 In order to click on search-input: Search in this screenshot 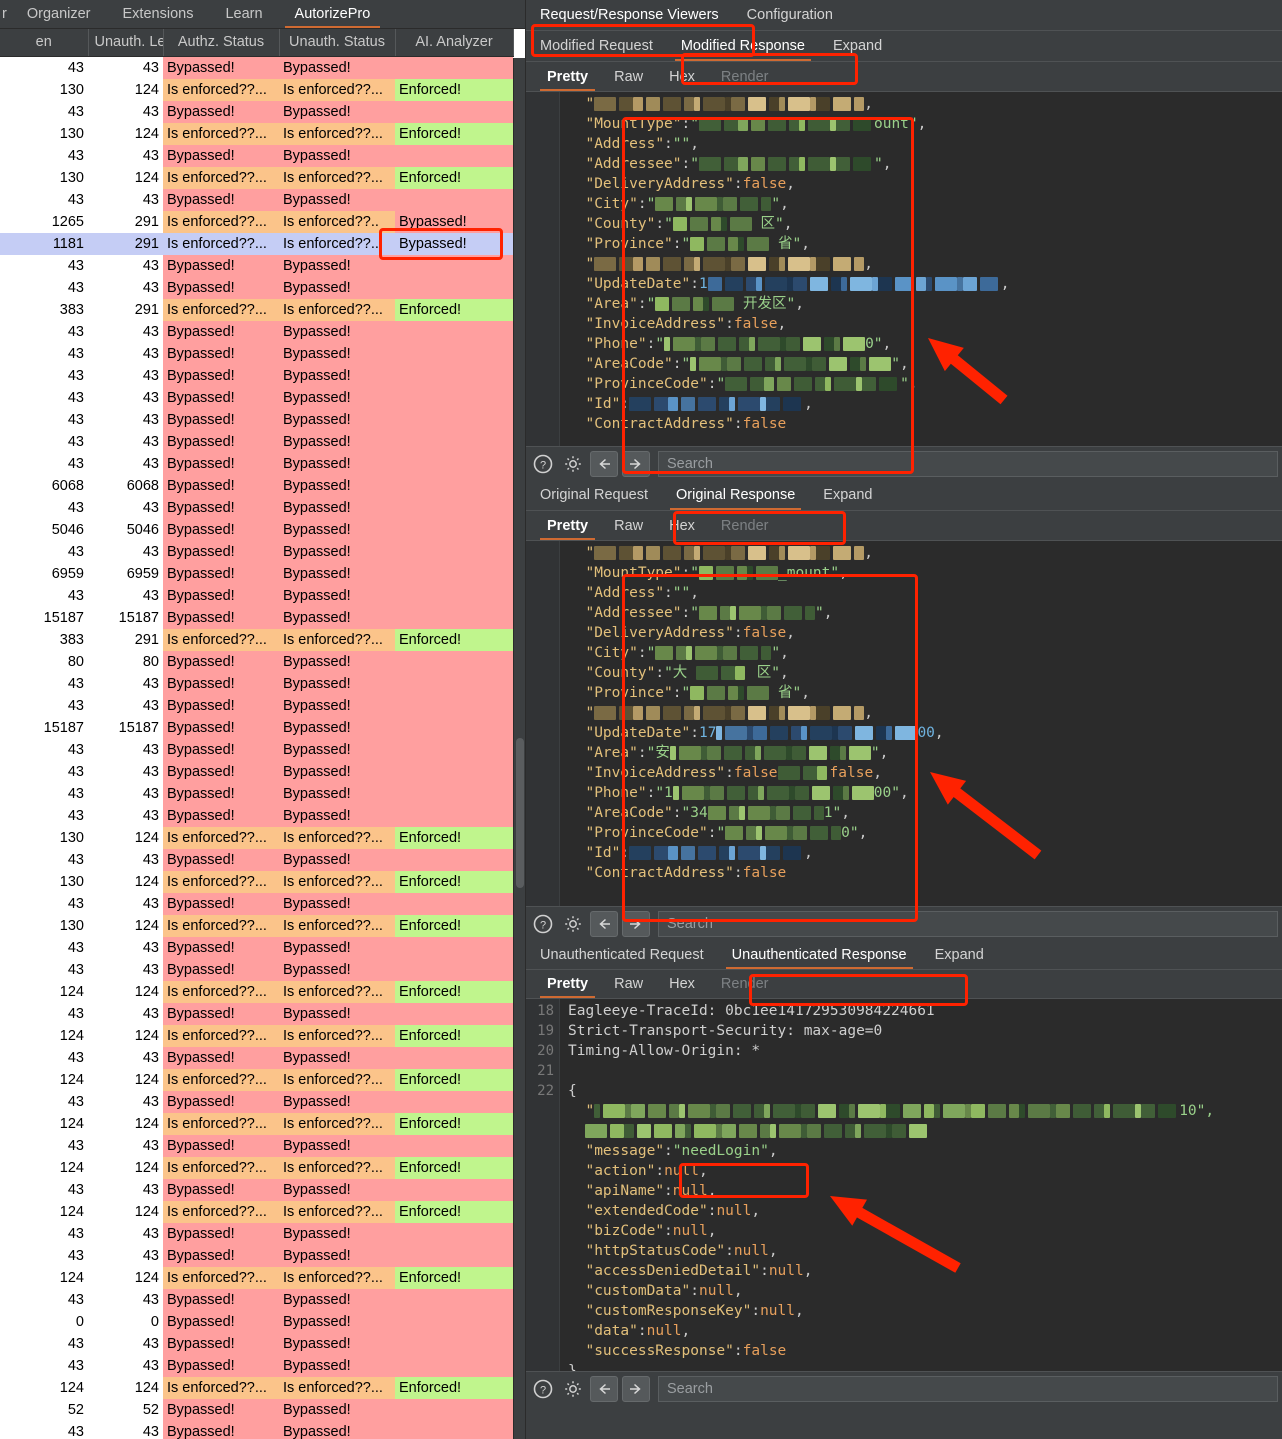, I will do `click(968, 1388)`.